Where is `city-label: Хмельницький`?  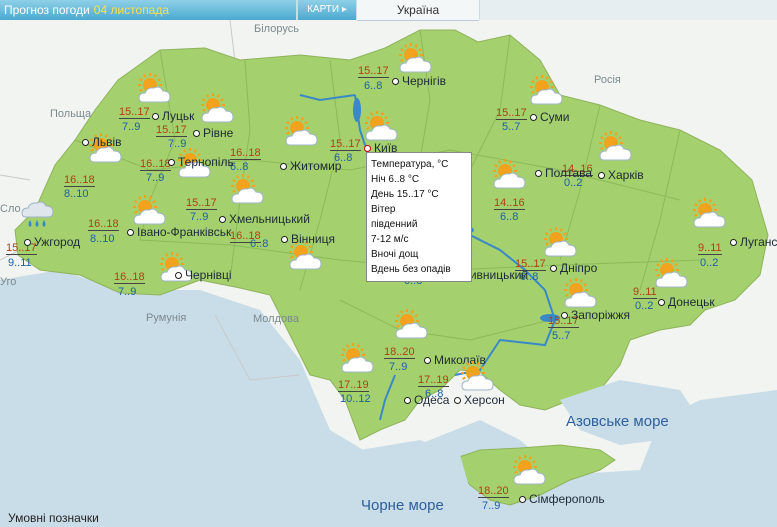
city-label: Хмельницький is located at coordinates (264, 219).